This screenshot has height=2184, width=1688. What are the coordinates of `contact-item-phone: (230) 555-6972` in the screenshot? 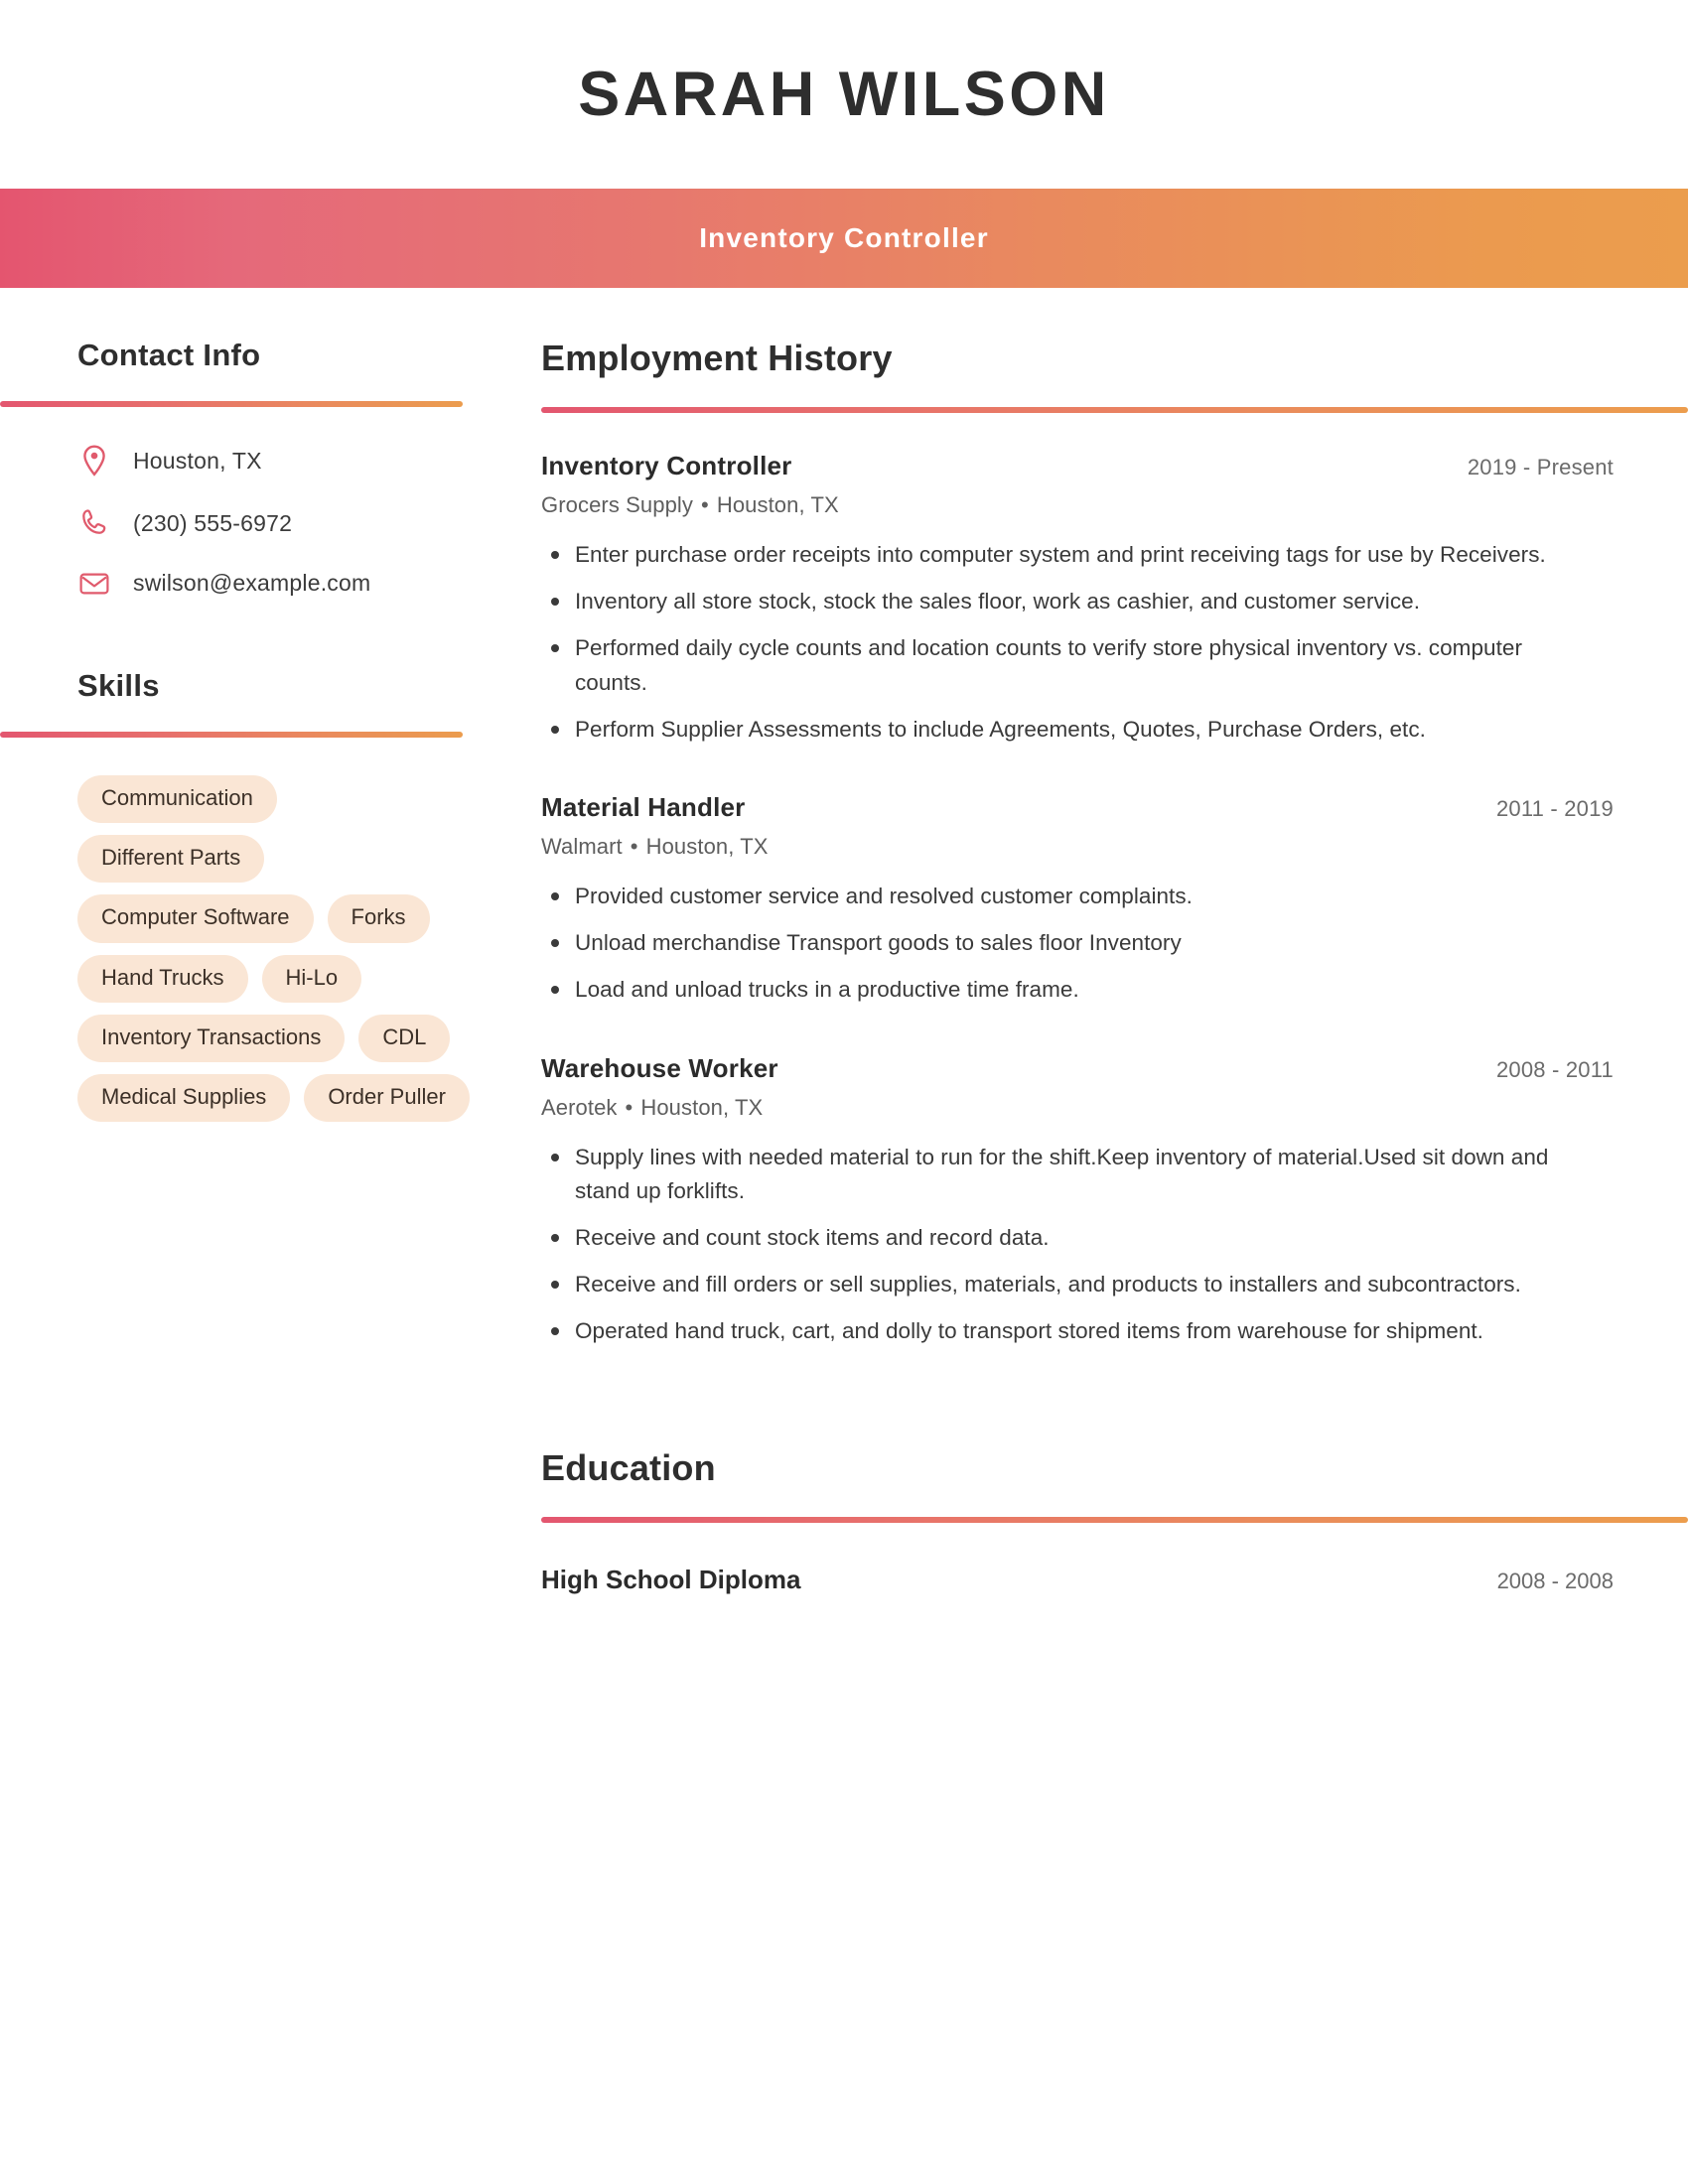 It's located at (309, 523).